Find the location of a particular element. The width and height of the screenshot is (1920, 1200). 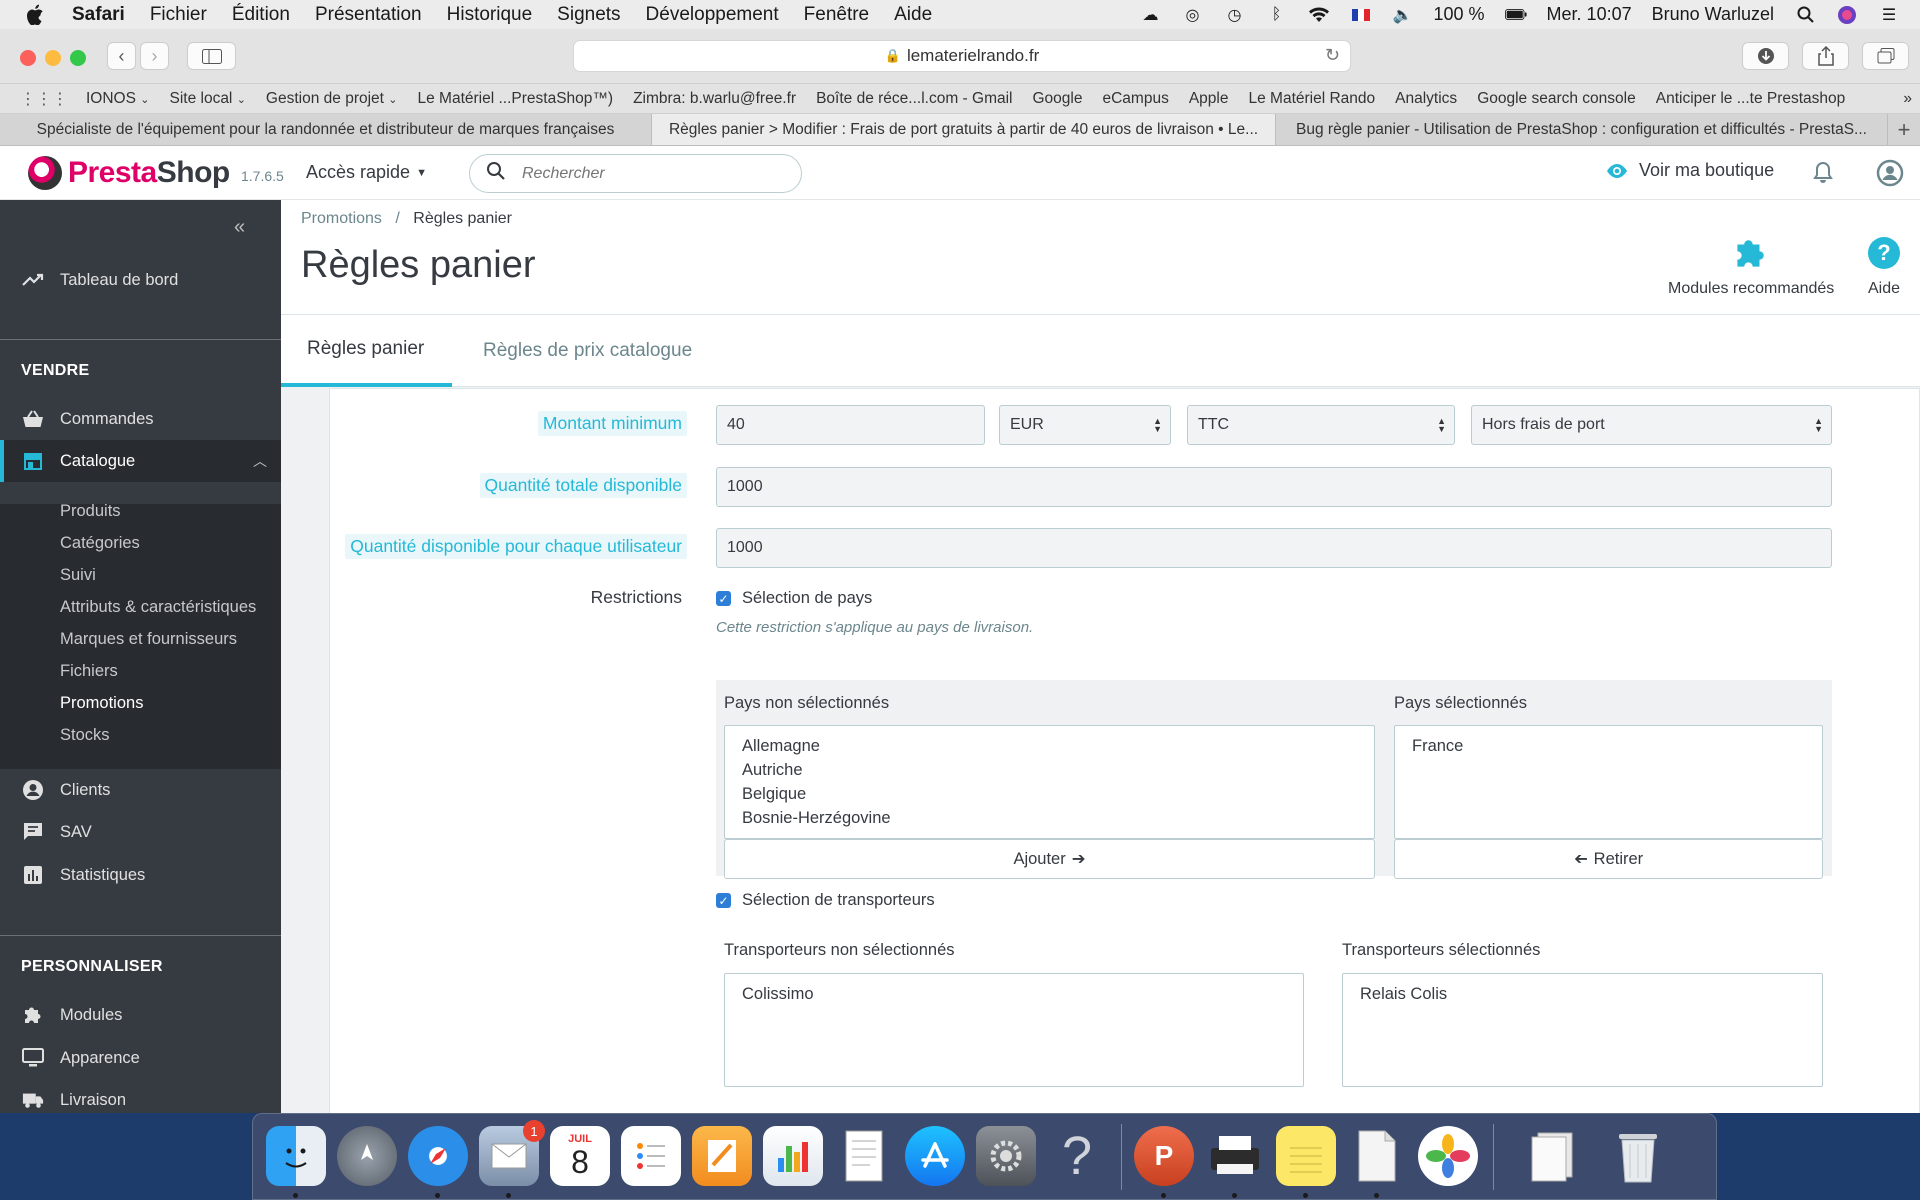

system-preferences-icon is located at coordinates (1006, 1156).